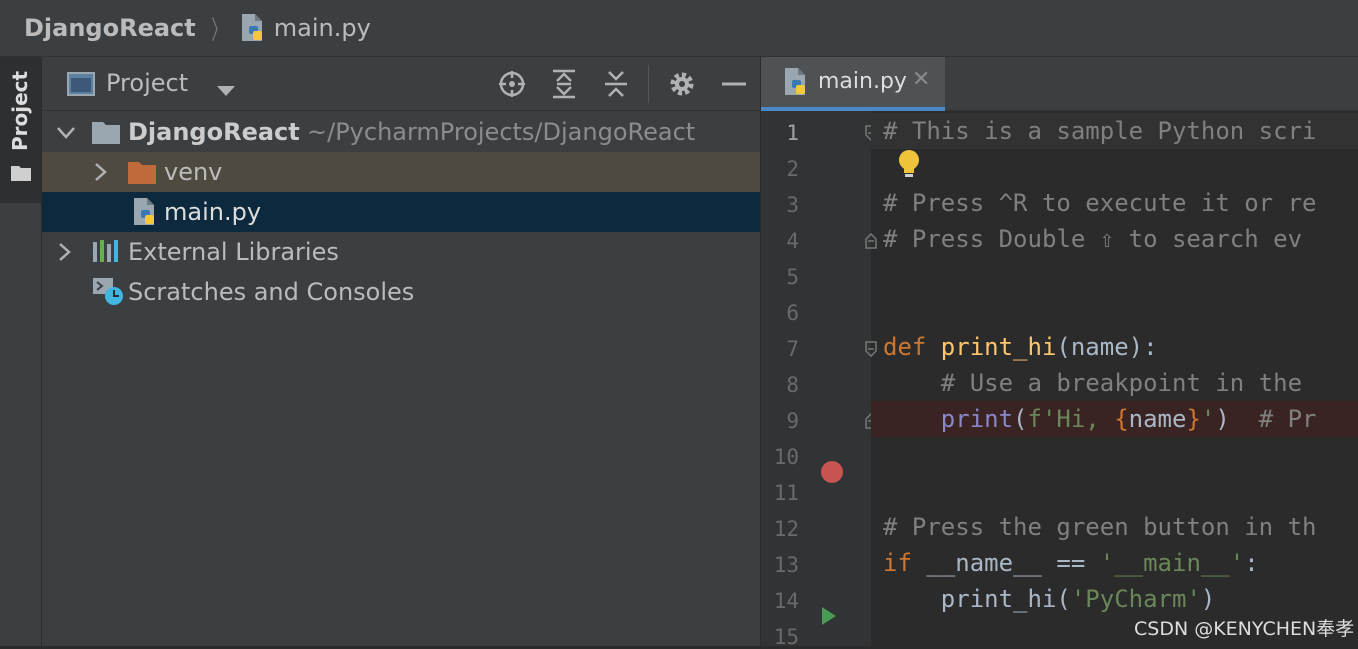  What do you see at coordinates (977, 599) in the screenshot?
I see `call: print_hi(` at bounding box center [977, 599].